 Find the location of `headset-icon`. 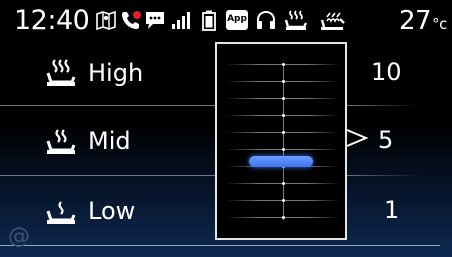

headset-icon is located at coordinates (266, 19).